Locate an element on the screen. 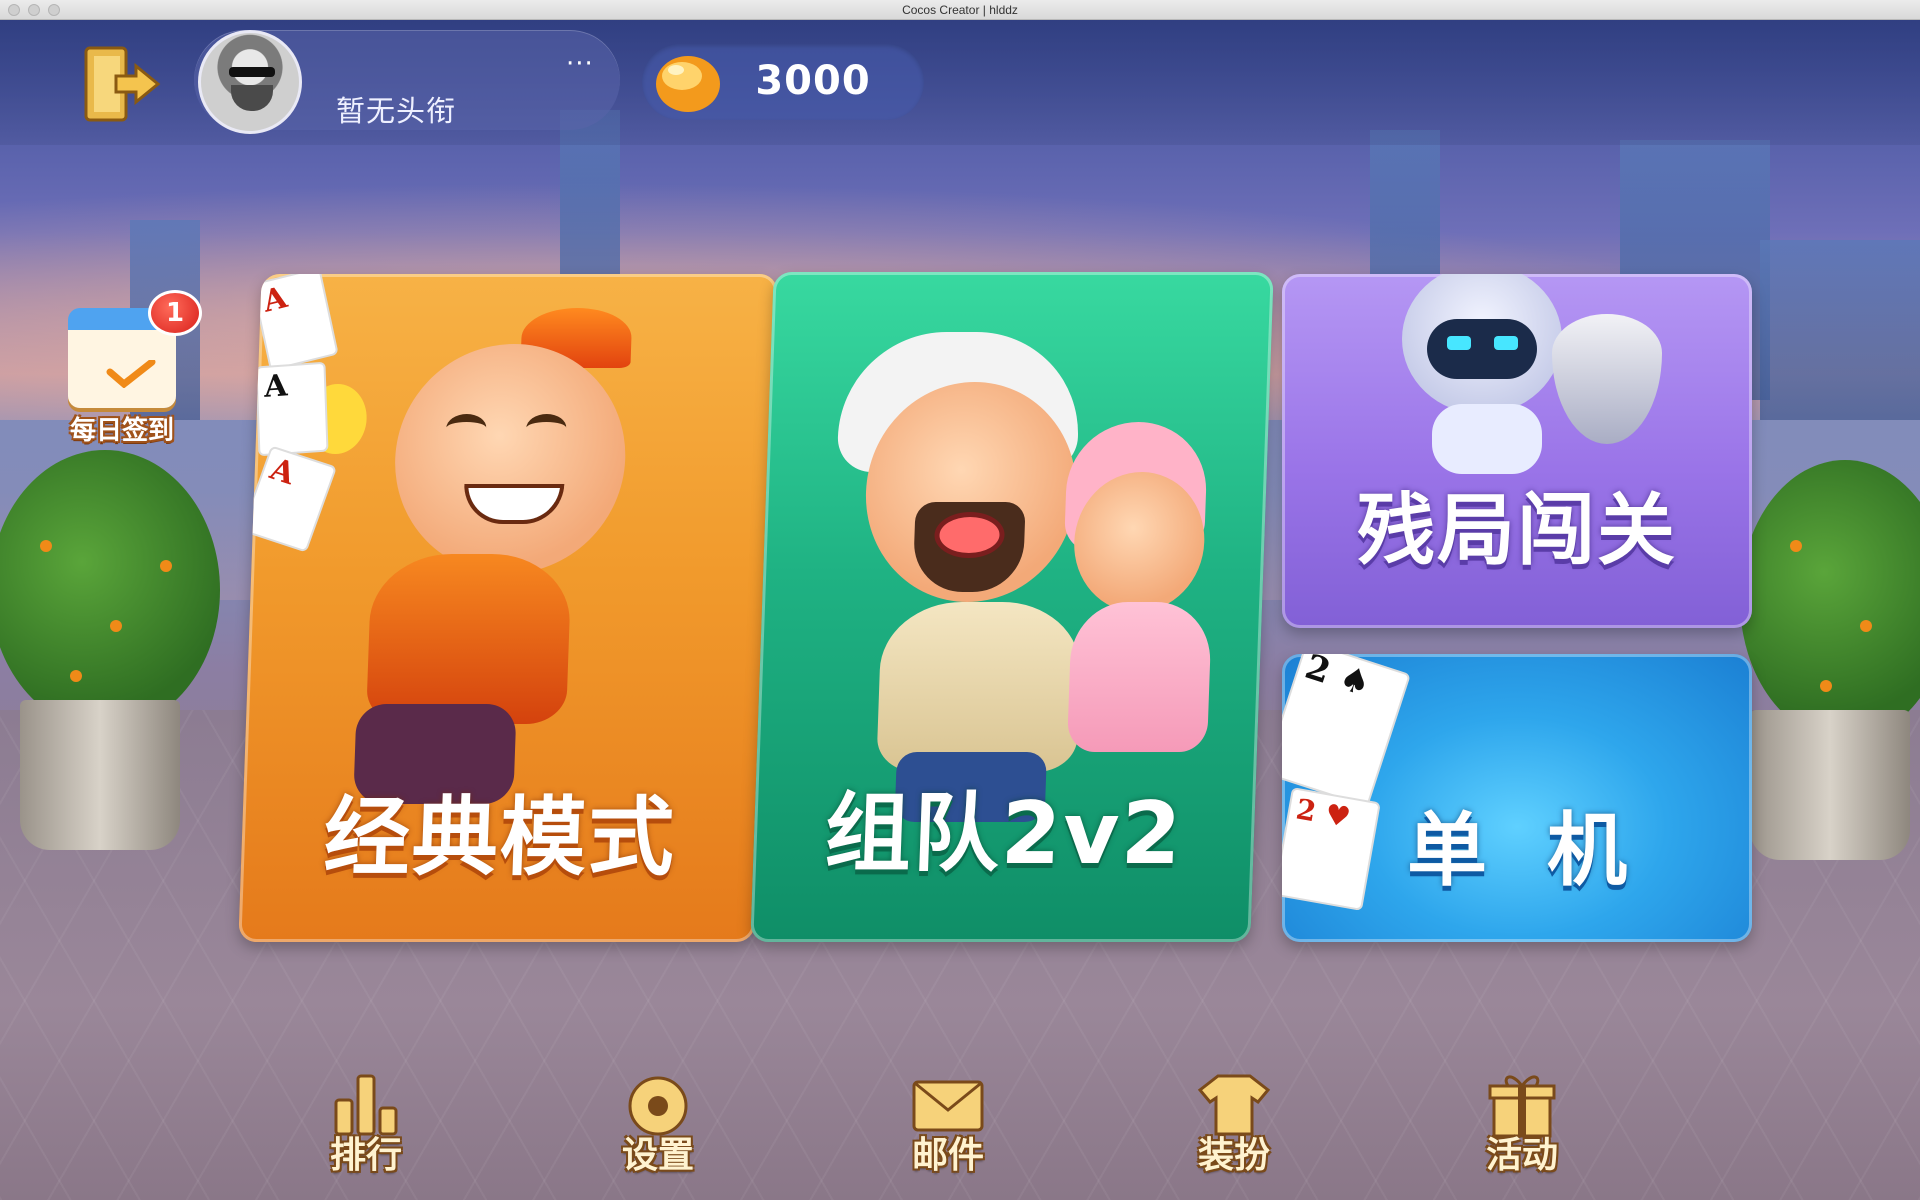 The width and height of the screenshot is (1920, 1200). avatar-beard is located at coordinates (252, 98).